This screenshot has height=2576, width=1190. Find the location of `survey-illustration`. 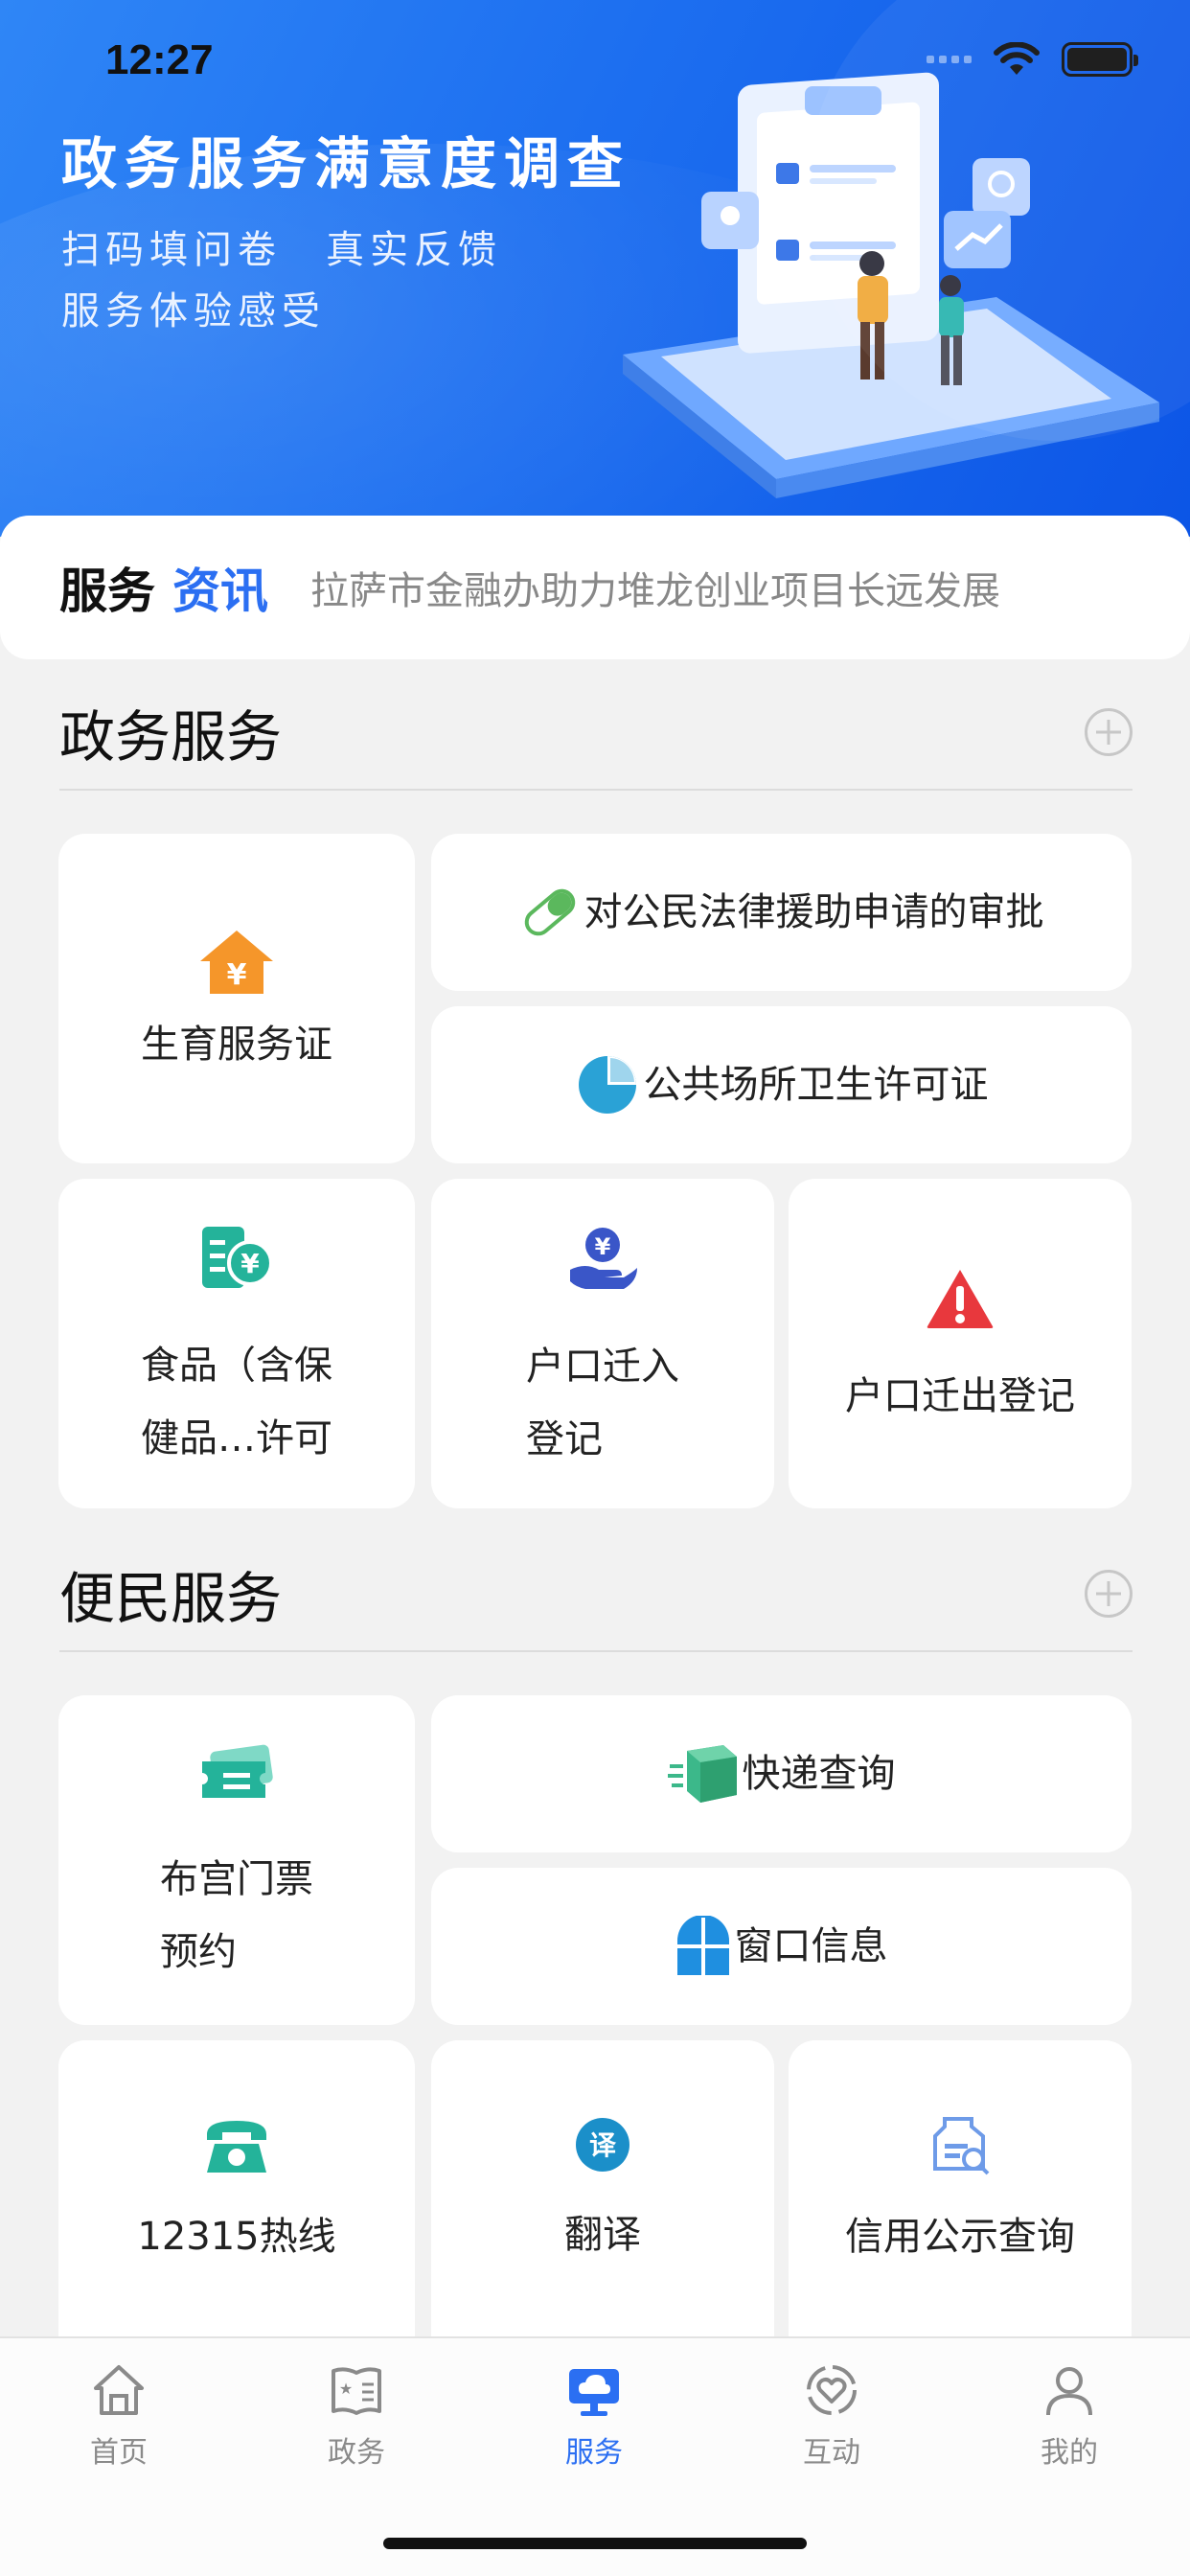

survey-illustration is located at coordinates (891, 285).